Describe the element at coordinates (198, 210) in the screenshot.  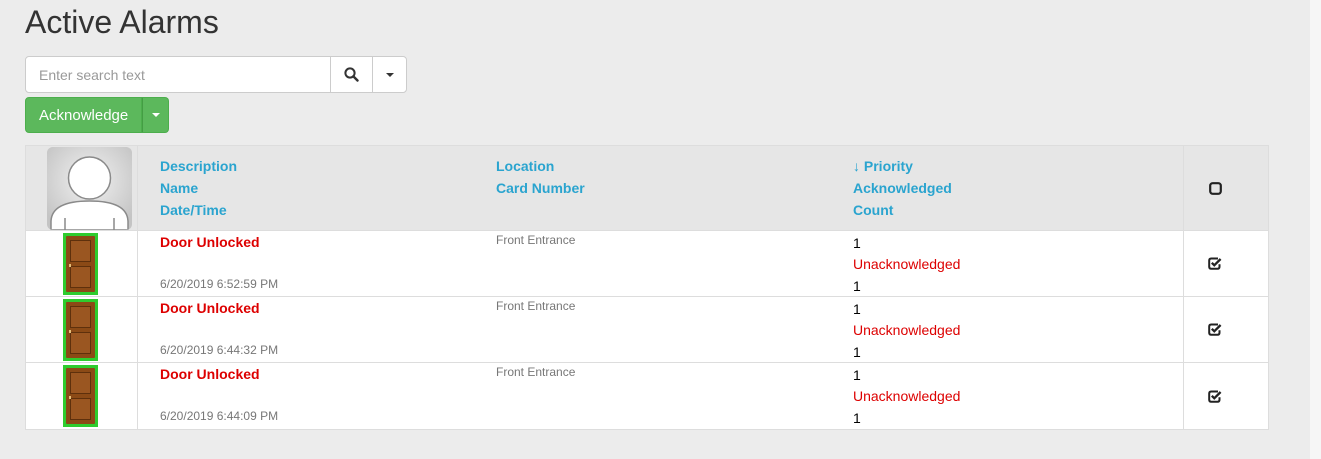
I see `sort-datetime: Date/Time` at that location.